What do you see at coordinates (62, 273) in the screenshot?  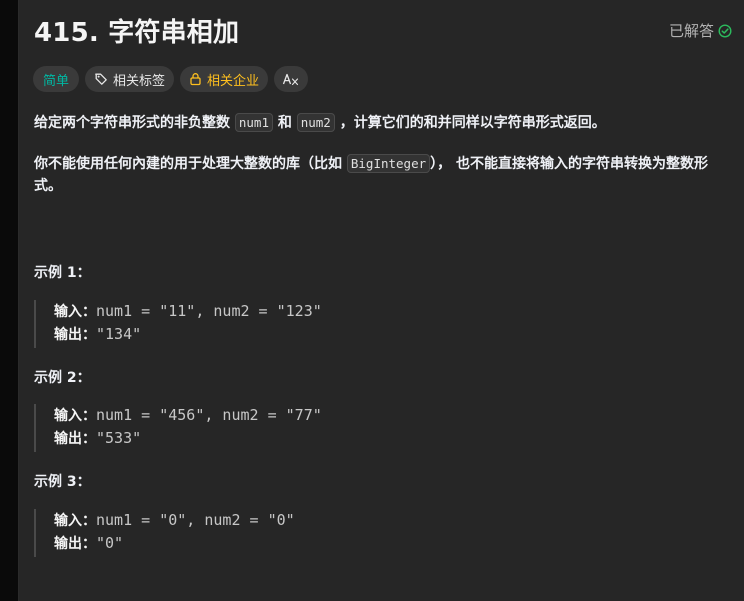 I see `example-1-title: 示例 1：` at bounding box center [62, 273].